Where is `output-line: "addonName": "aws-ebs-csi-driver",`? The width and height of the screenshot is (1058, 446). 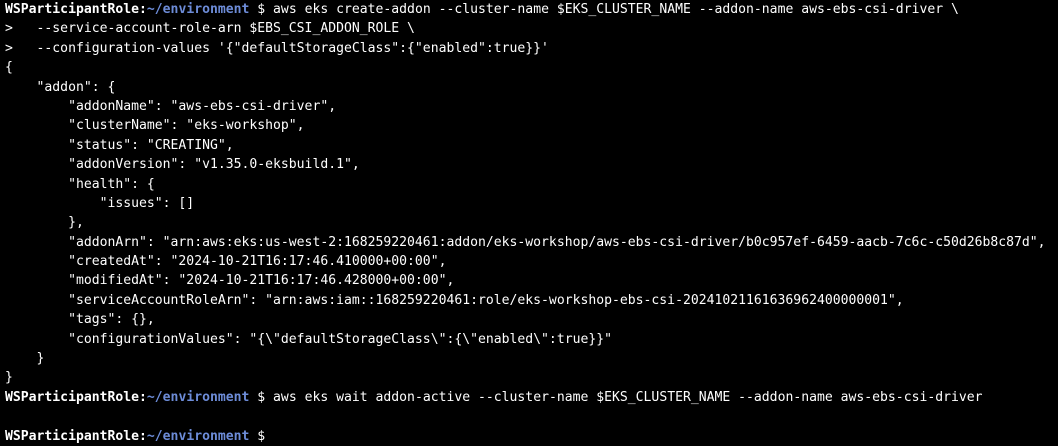
output-line: "addonName": "aws-ebs-csi-driver", is located at coordinates (171, 106).